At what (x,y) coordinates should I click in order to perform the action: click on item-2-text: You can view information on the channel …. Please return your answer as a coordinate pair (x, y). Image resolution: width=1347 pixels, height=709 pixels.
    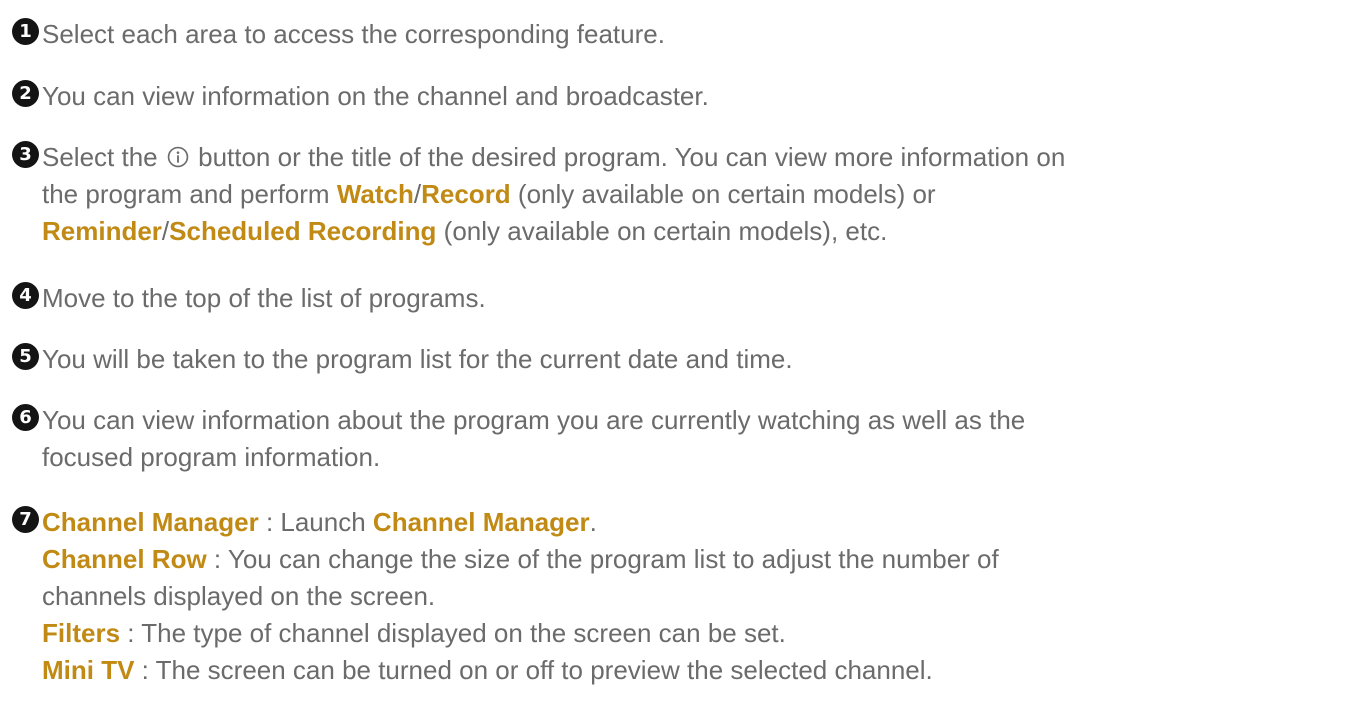
    Looking at the image, I should click on (375, 96).